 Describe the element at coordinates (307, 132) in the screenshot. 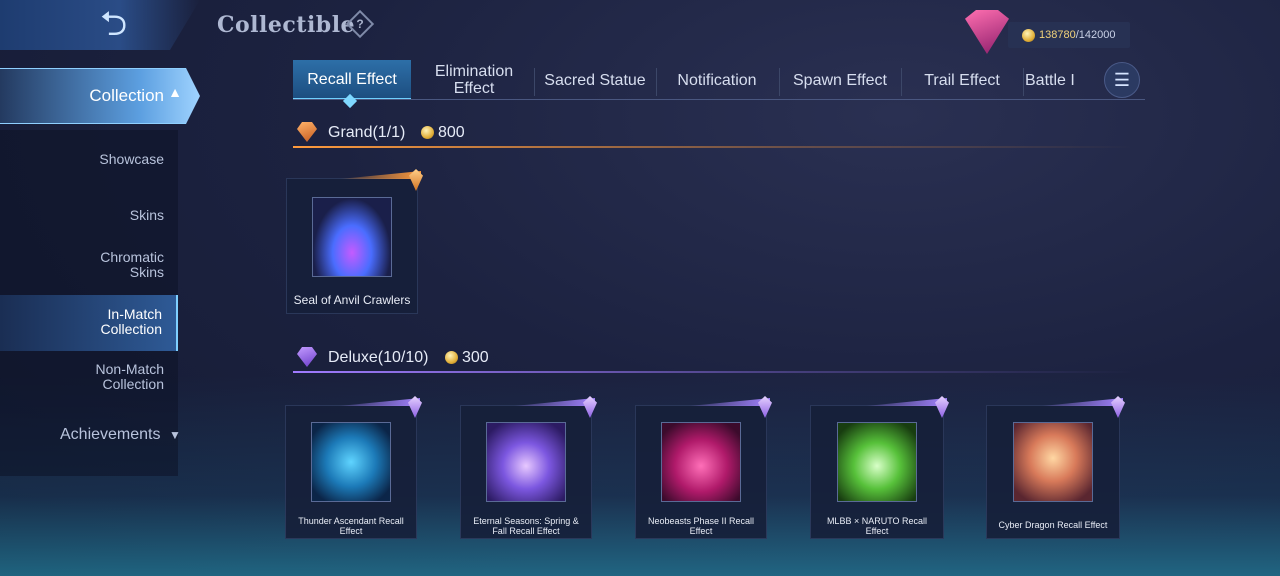

I see `grand-gem-icon` at that location.